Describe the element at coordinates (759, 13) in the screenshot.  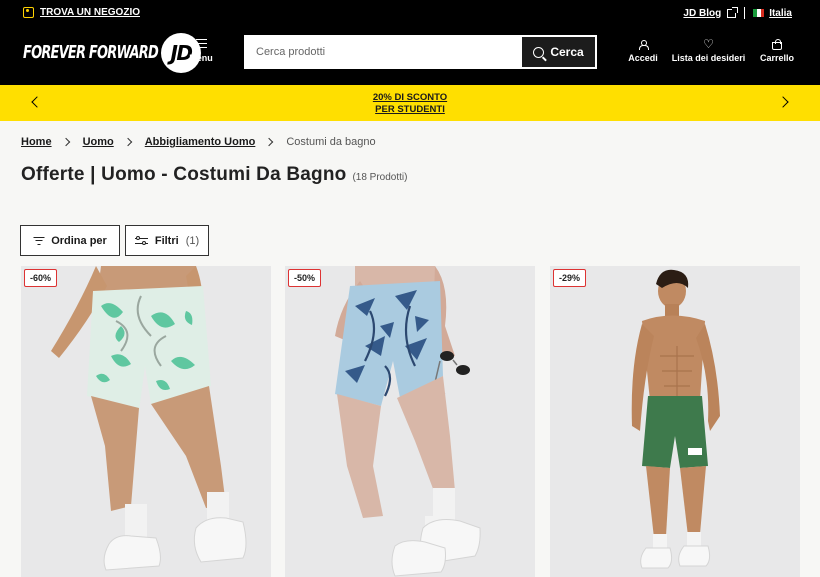
I see `italy-flag-icon` at that location.